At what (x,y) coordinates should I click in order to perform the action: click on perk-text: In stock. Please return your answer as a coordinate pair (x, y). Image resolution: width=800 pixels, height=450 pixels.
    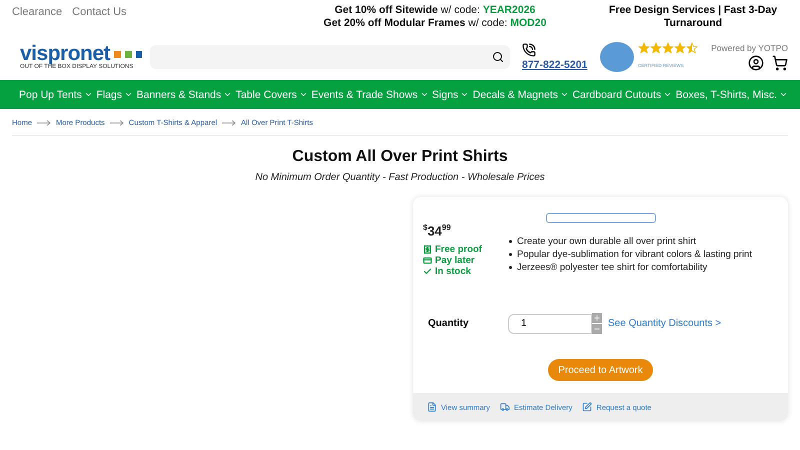
    Looking at the image, I should click on (453, 272).